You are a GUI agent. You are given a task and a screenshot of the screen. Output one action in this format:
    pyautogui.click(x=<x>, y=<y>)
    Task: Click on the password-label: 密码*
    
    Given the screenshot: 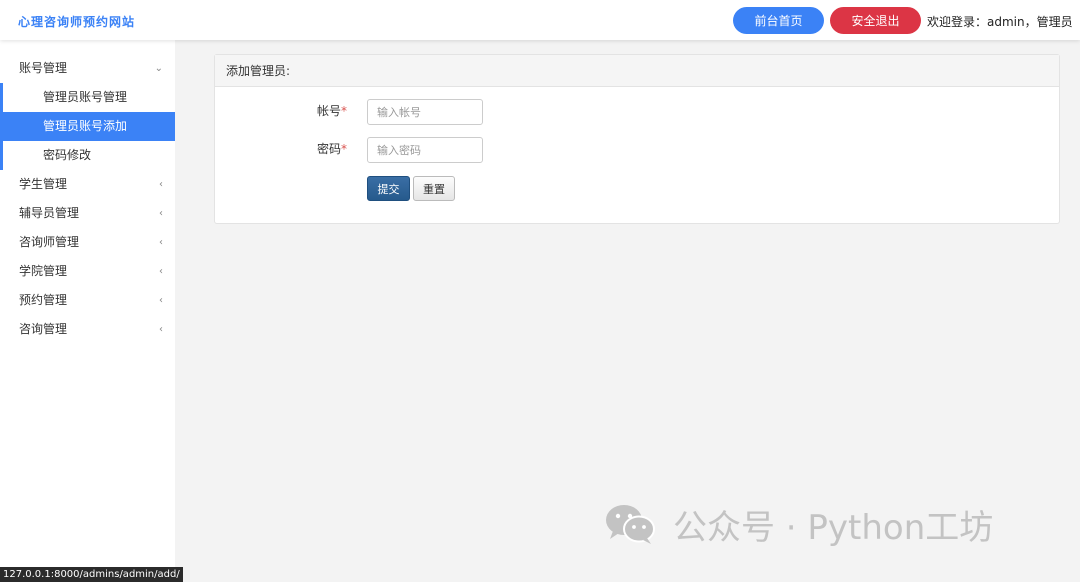 What is the action you would take?
    pyautogui.click(x=332, y=148)
    